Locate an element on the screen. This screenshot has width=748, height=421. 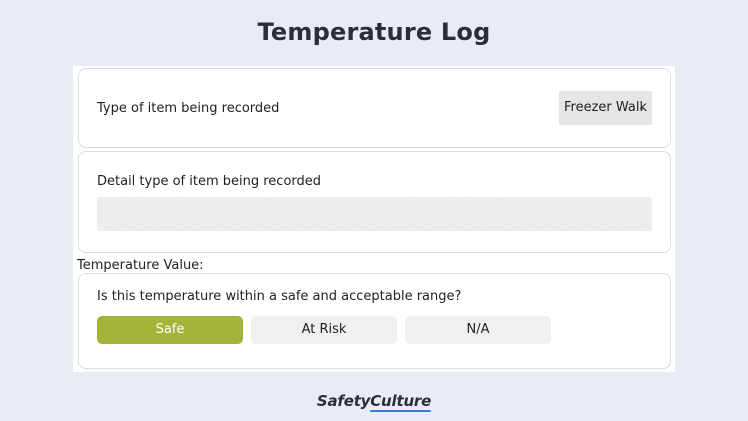
safe-button: Safe is located at coordinates (170, 330).